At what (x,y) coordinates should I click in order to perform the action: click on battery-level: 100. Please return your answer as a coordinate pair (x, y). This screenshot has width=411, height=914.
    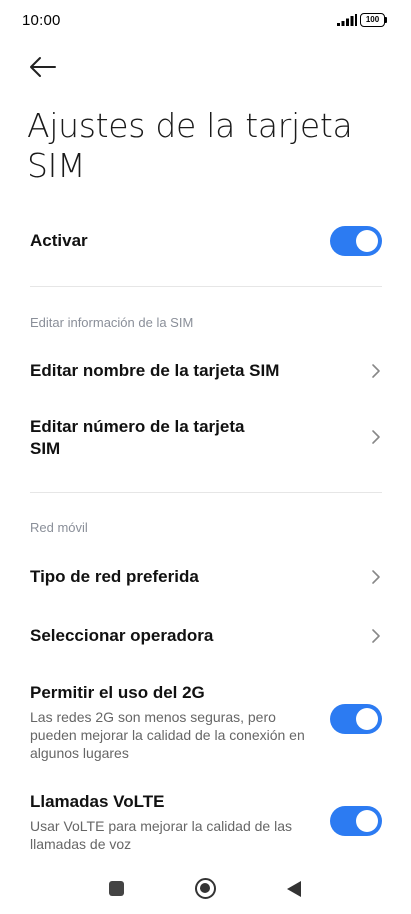
    Looking at the image, I should click on (372, 19).